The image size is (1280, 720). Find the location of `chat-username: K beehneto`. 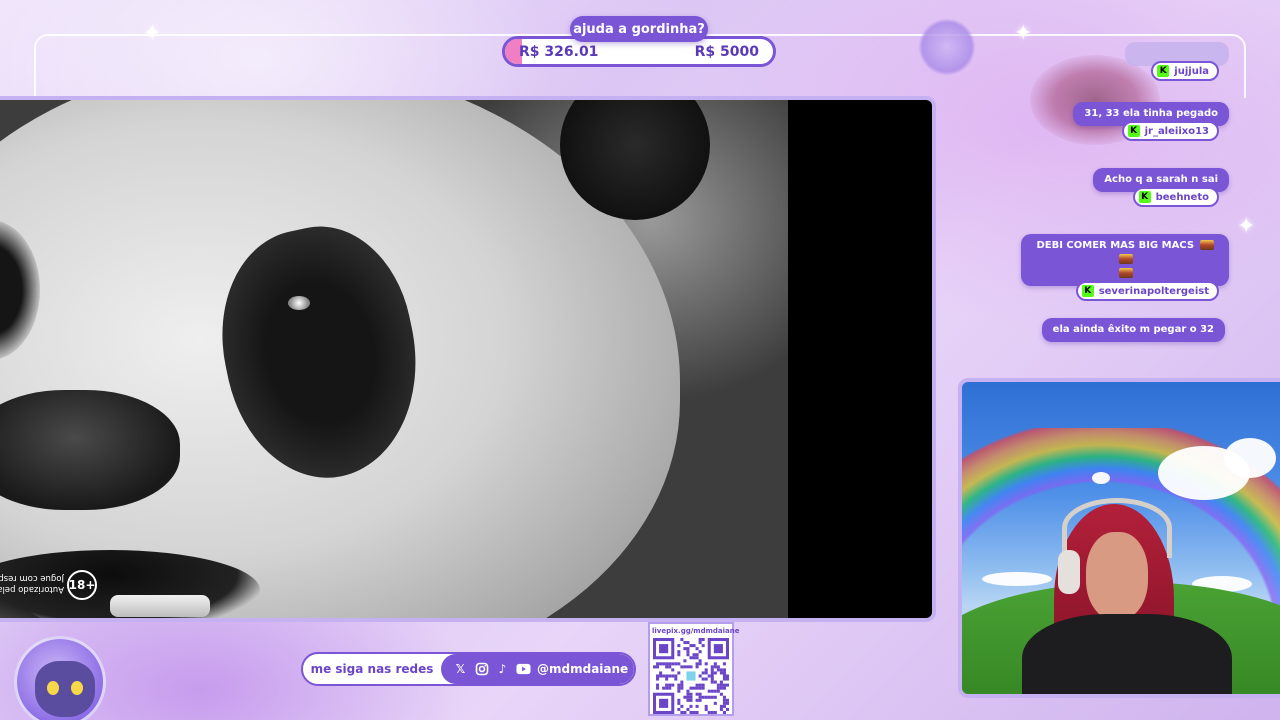

chat-username: K beehneto is located at coordinates (1175, 197).